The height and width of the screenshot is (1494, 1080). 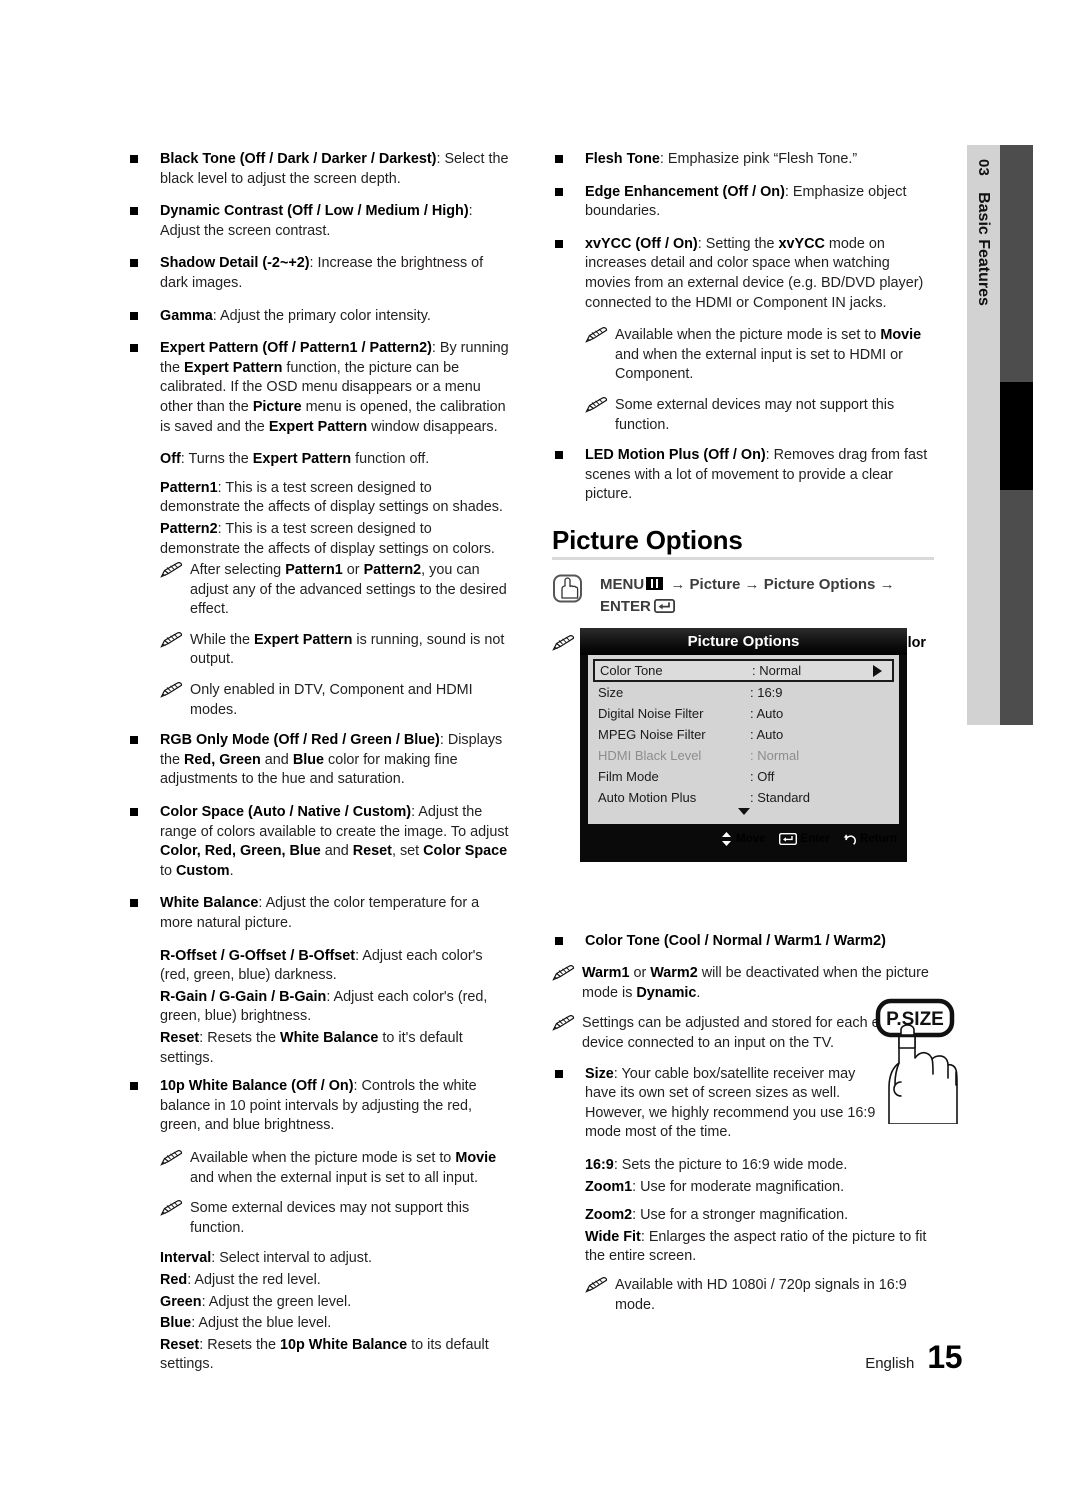 I want to click on osd-menu-row: Color Tone: Normal, so click(x=743, y=670).